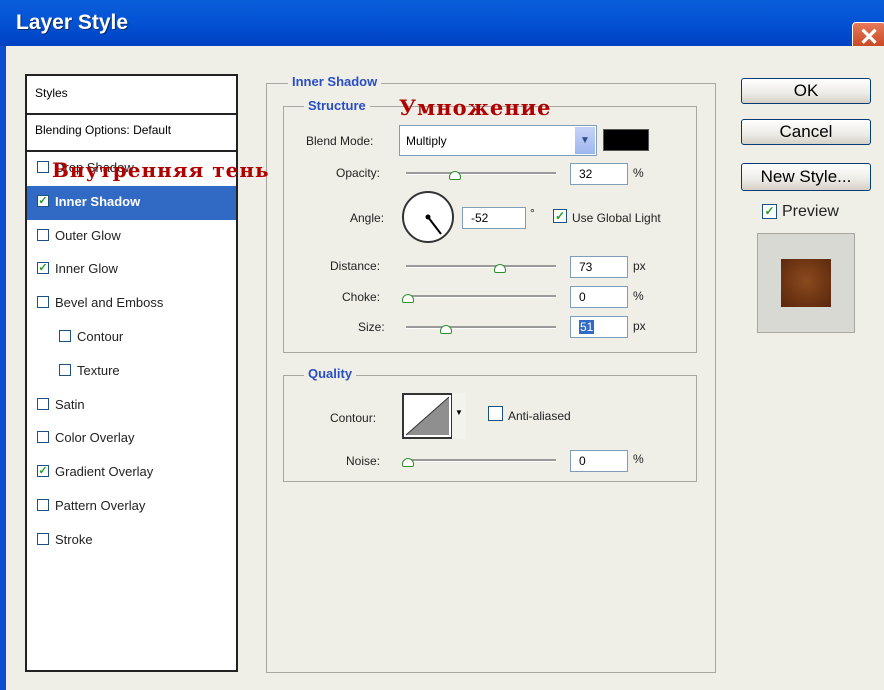 This screenshot has height=690, width=884. I want to click on title-bar: Layer Style ✕, so click(442, 27).